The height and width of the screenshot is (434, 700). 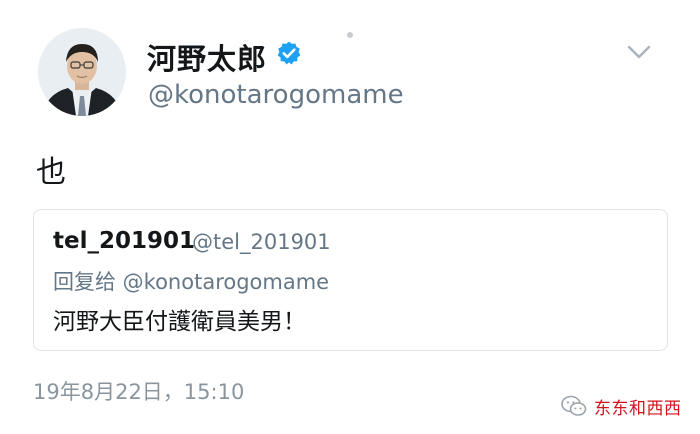 What do you see at coordinates (261, 242) in the screenshot?
I see `quoted-handle: @tel_201901` at bounding box center [261, 242].